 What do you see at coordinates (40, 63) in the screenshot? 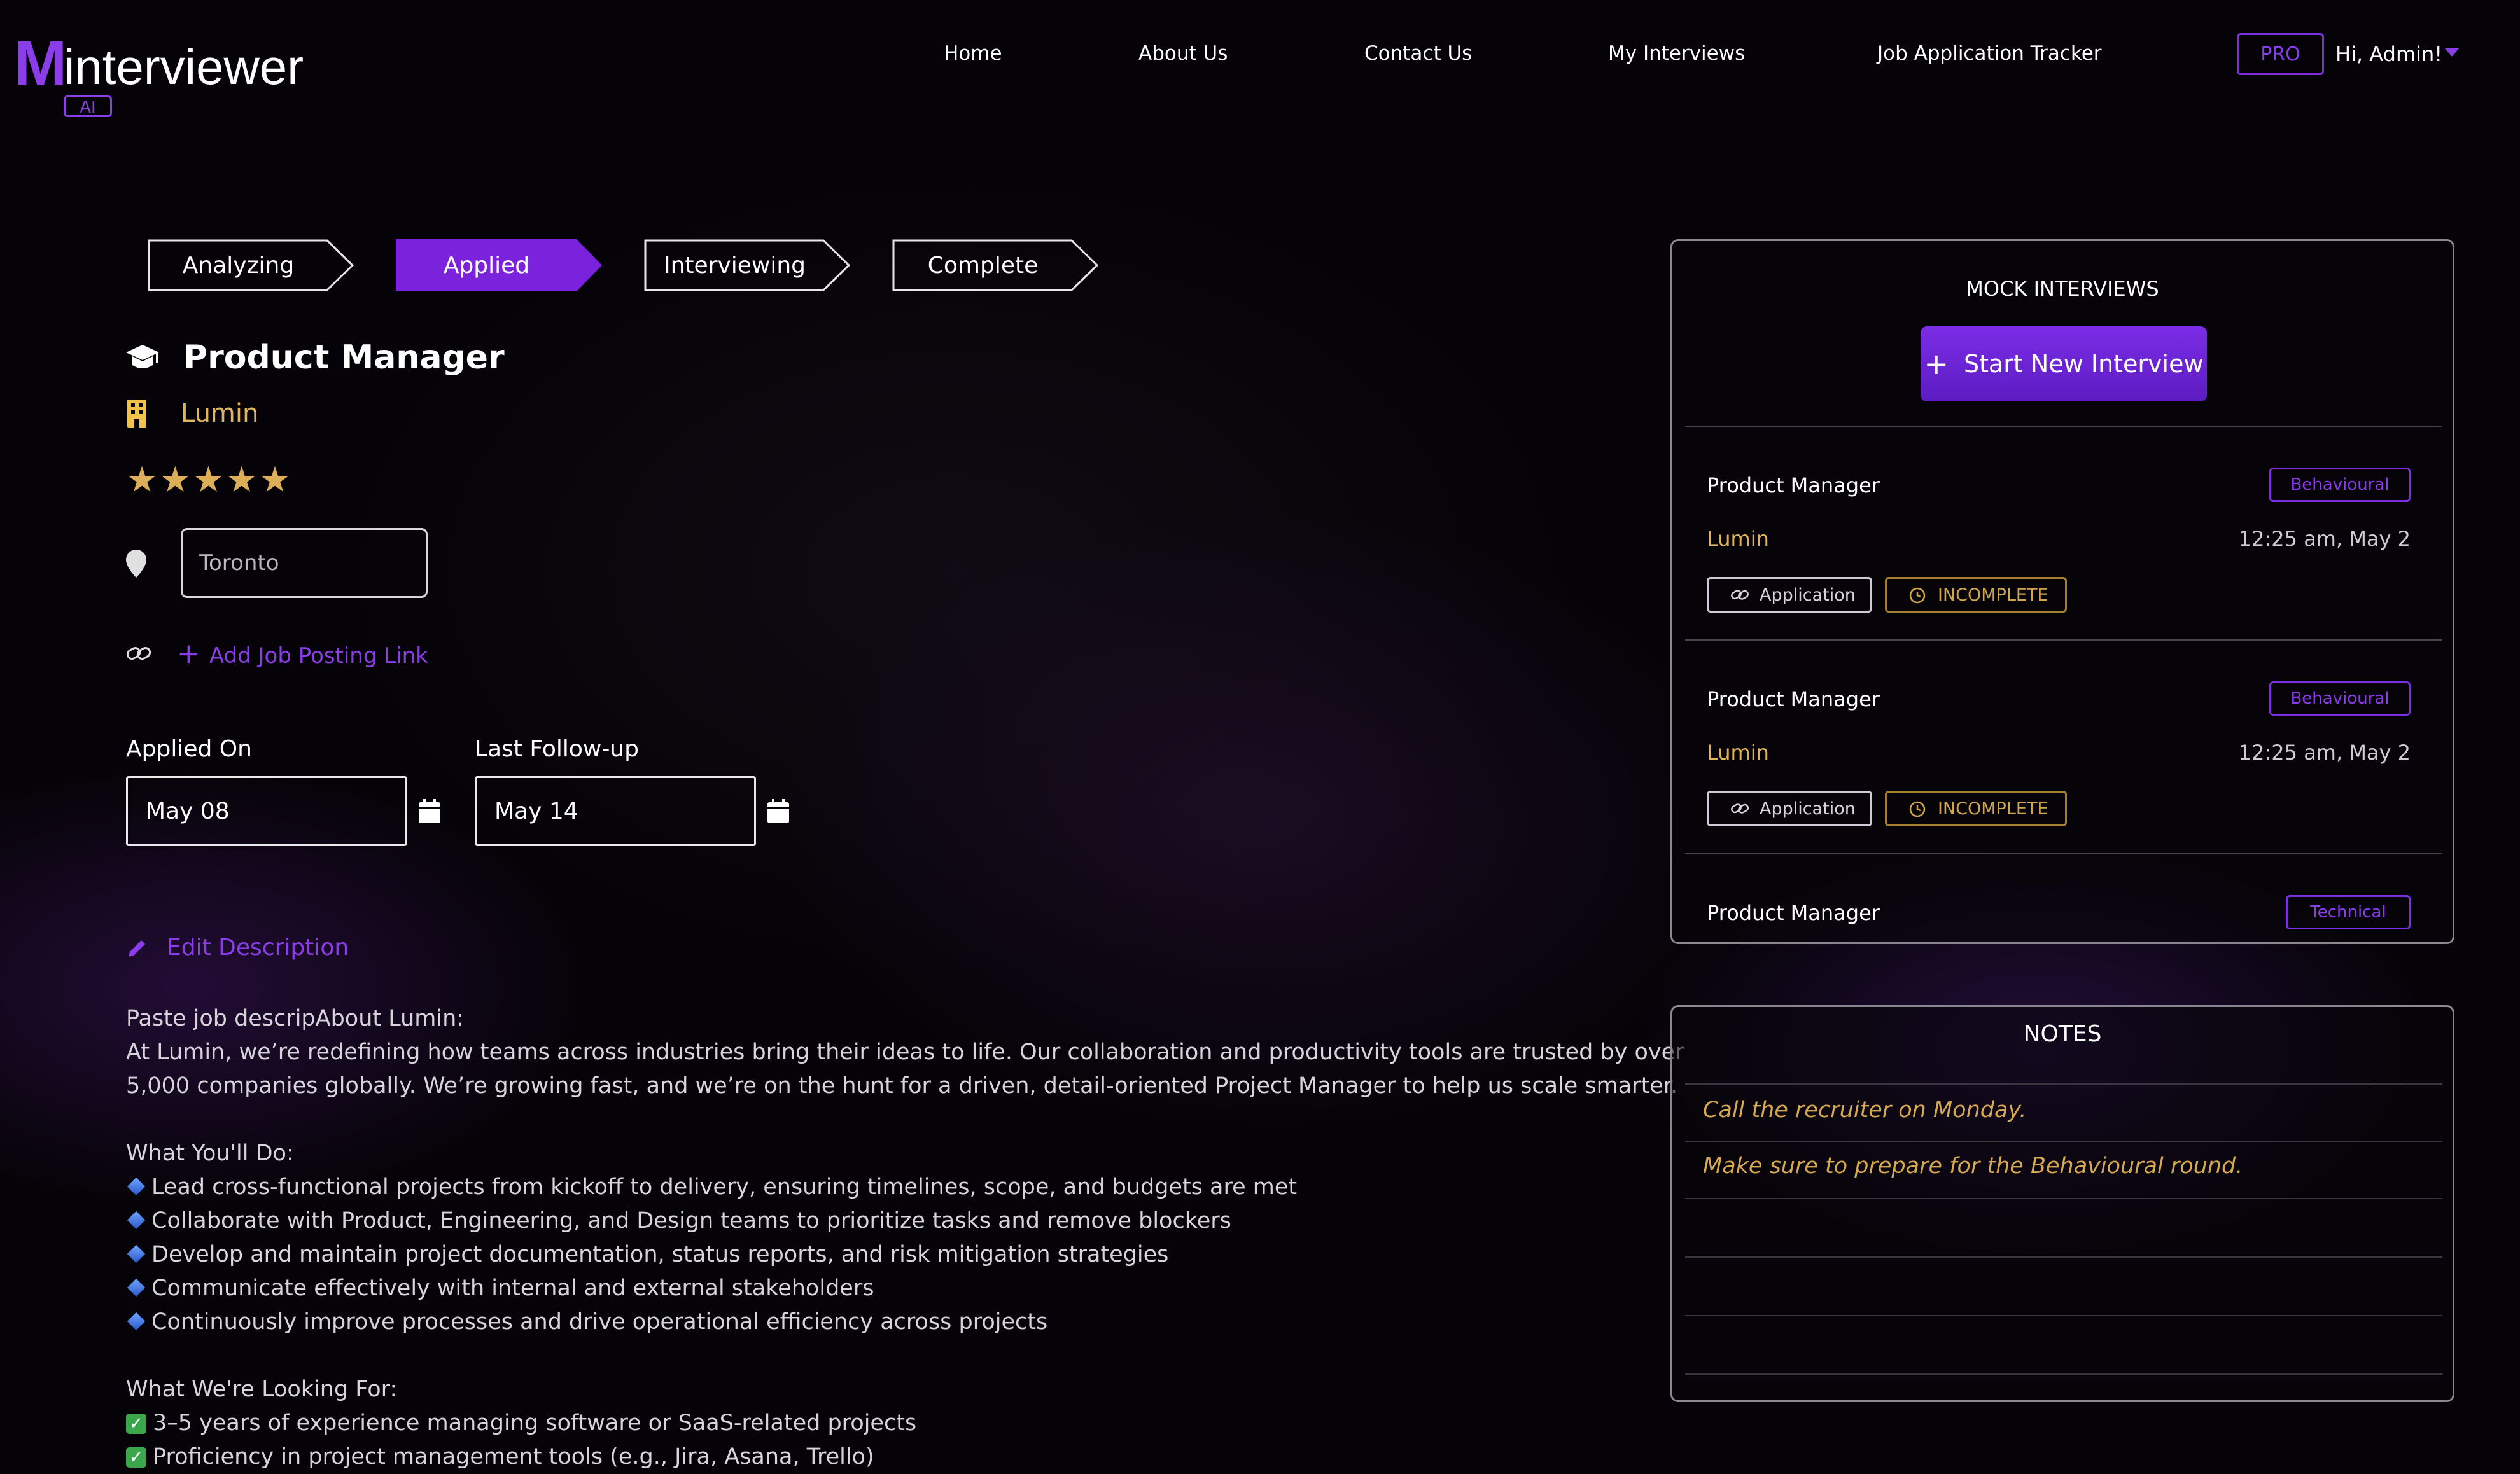
I see `logo-initial: M` at bounding box center [40, 63].